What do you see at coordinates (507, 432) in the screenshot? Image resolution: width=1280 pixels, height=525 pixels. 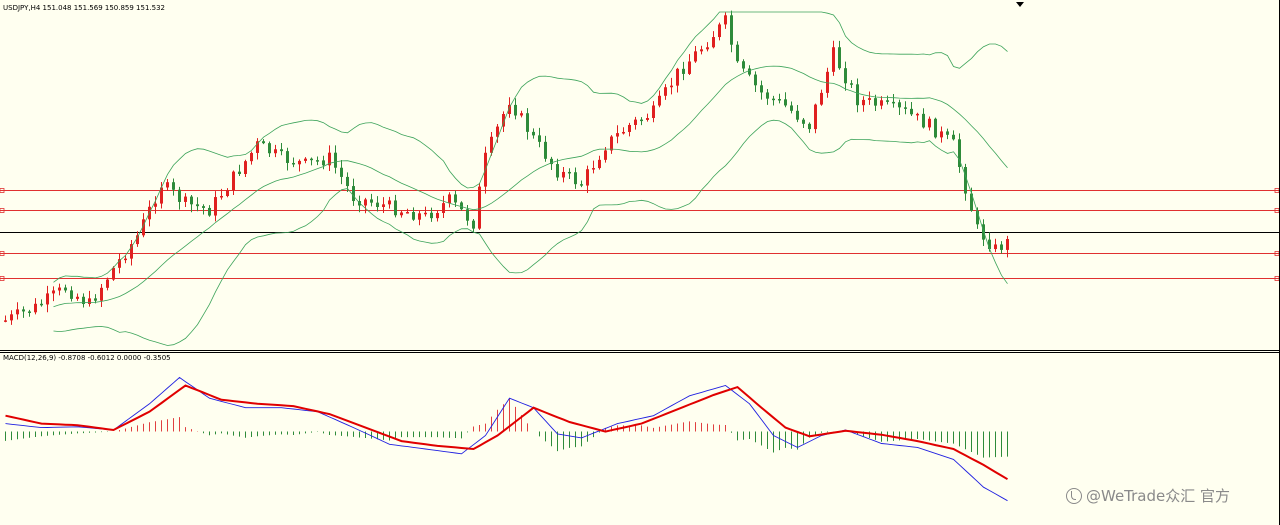 I see `macd-signal-line` at bounding box center [507, 432].